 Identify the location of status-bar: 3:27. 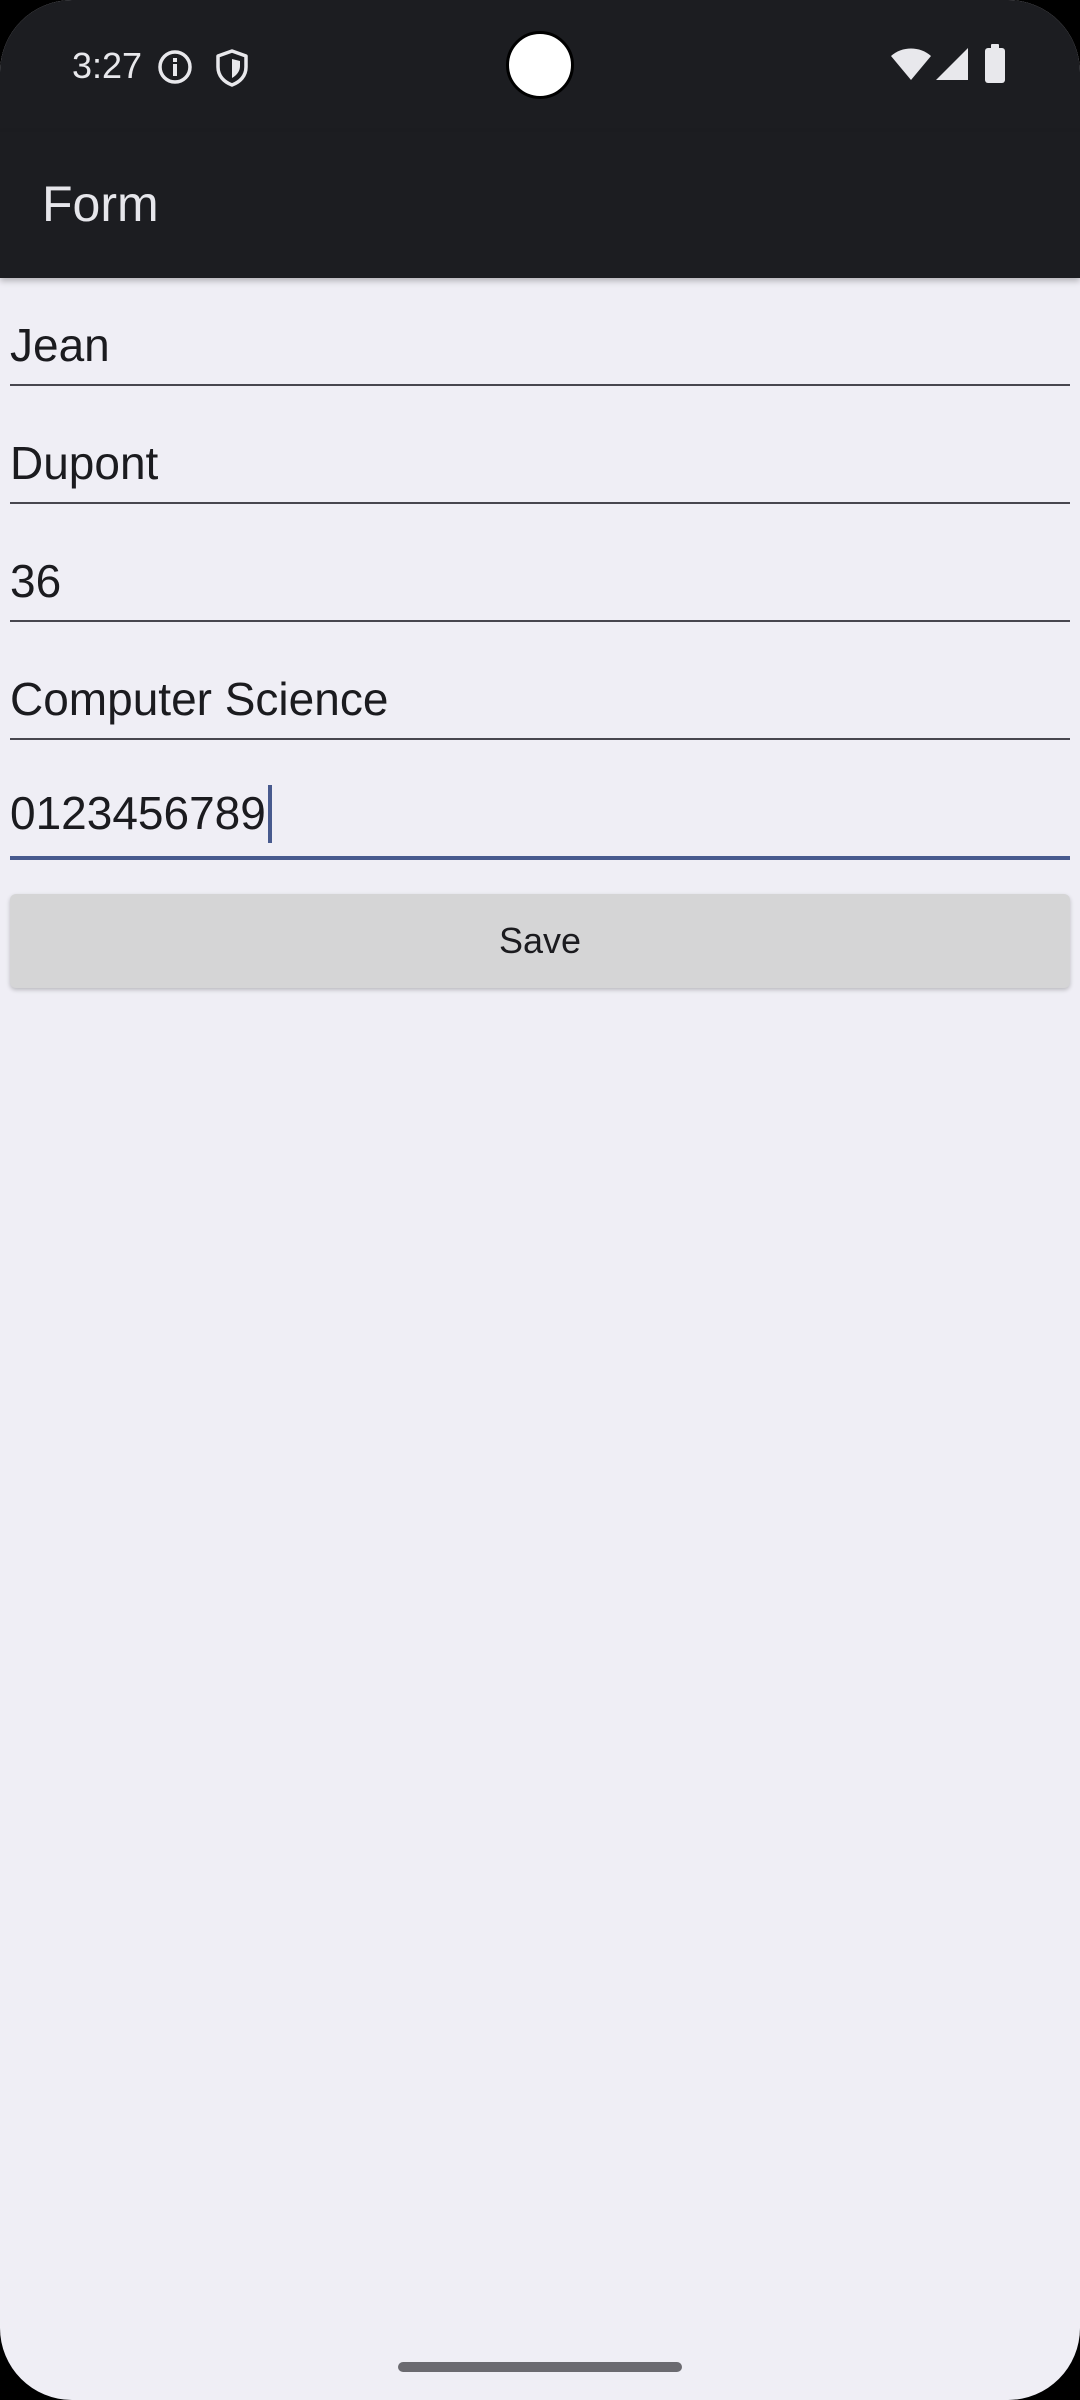
(540, 66).